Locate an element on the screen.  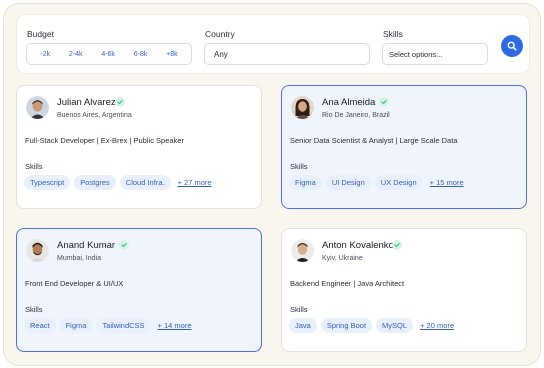
more-skills-link: + 14 more is located at coordinates (175, 325).